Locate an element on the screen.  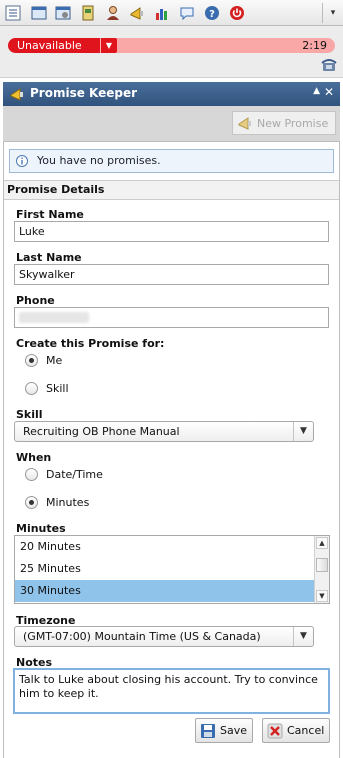
new-promise-label: New Promise is located at coordinates (293, 123).